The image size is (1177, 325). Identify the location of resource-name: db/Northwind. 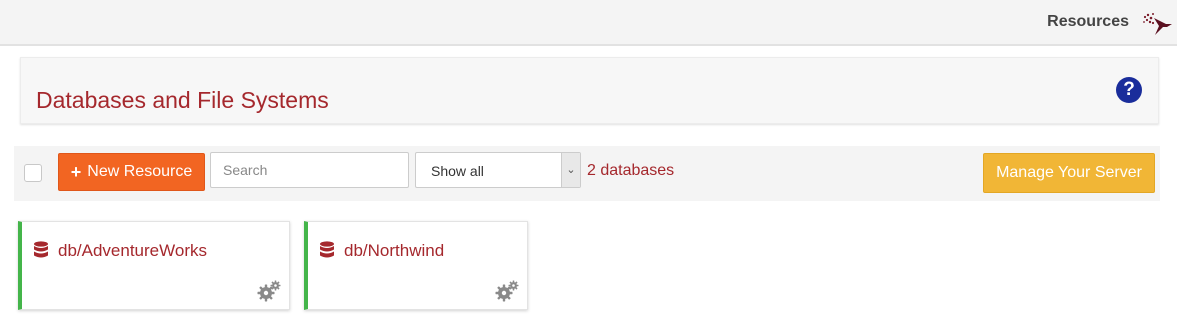
(394, 251).